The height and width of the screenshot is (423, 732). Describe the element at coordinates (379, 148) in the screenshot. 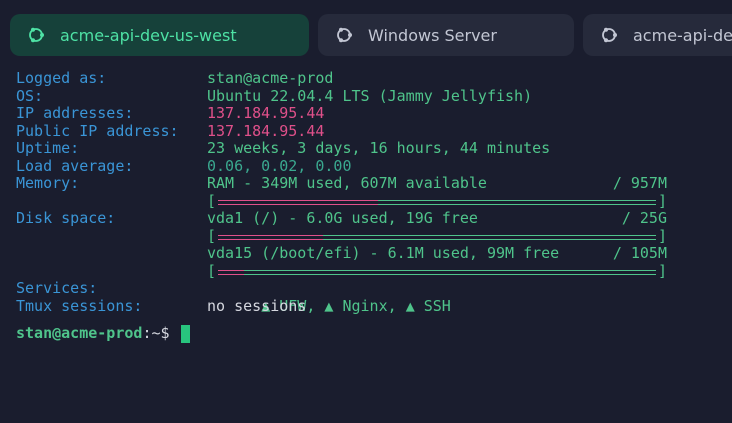

I see `value-uptime: 23 weeks, 3 days, 16 hours, 44 minutes` at that location.